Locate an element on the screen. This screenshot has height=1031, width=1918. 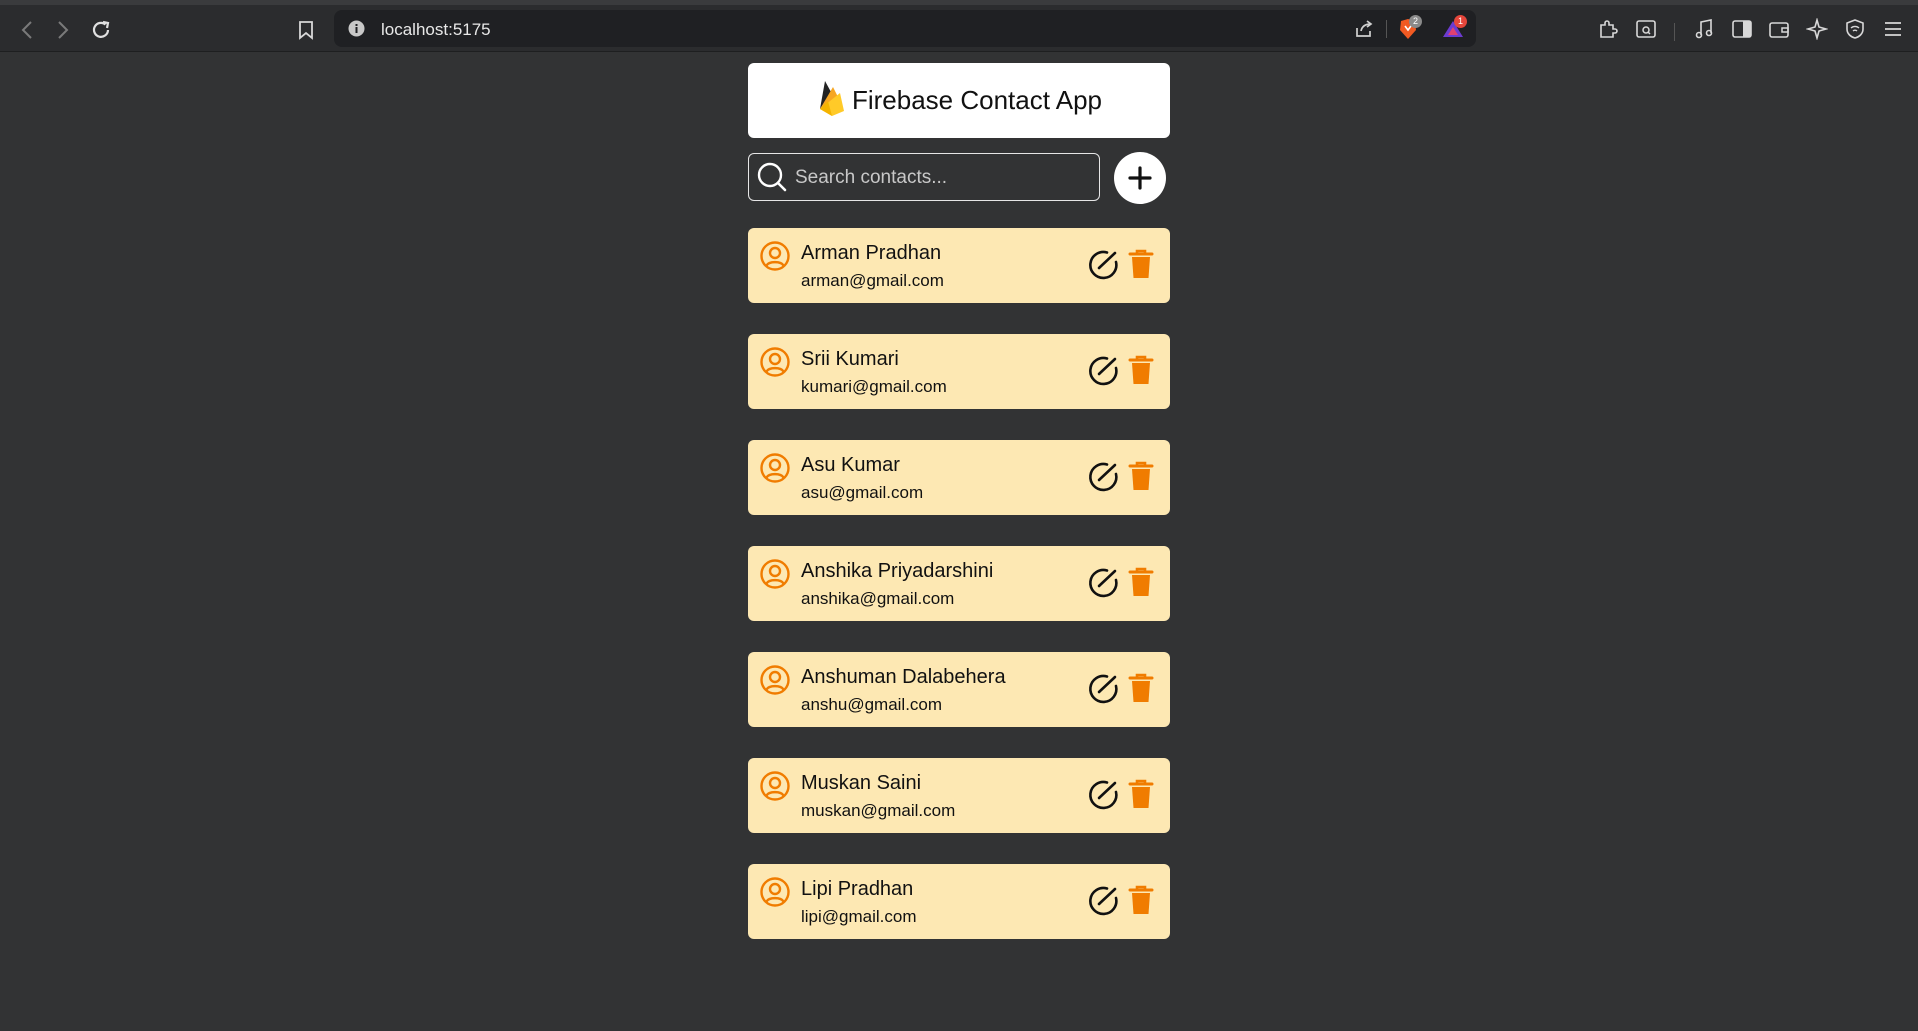
search-icon is located at coordinates (772, 179).